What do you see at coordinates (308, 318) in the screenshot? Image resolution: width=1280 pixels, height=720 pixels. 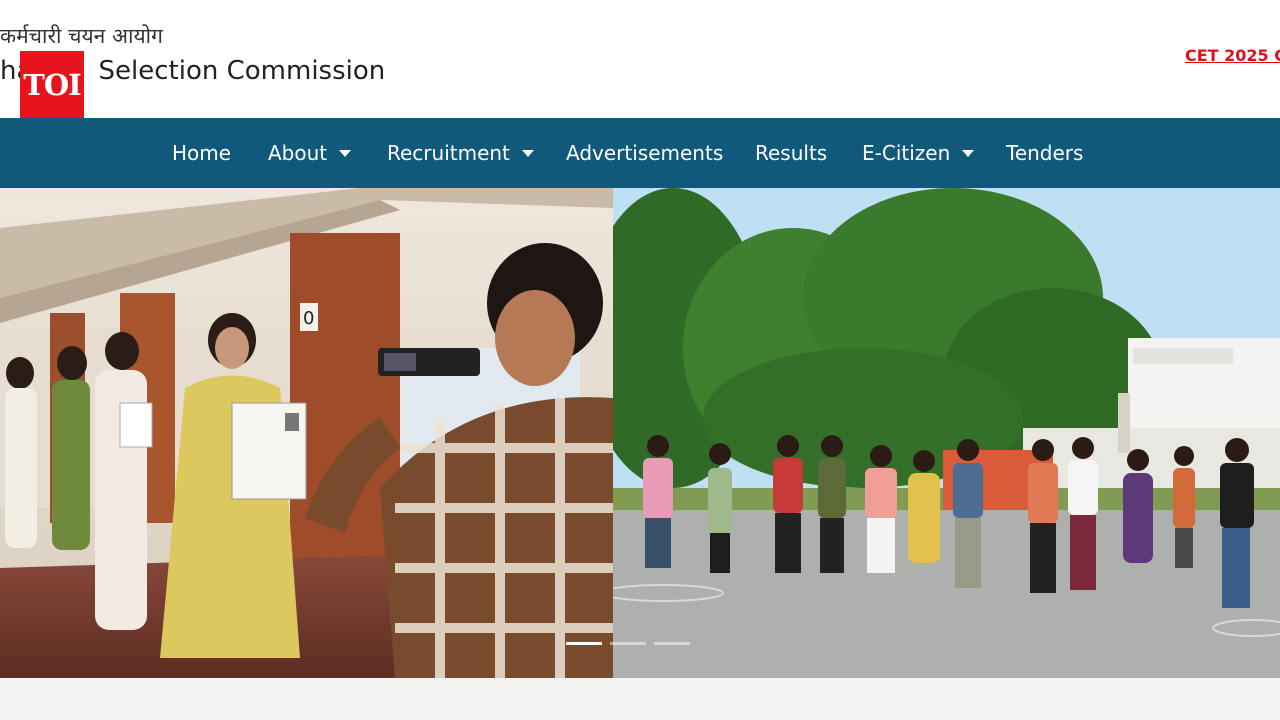 I see `room-number-sign: 0` at bounding box center [308, 318].